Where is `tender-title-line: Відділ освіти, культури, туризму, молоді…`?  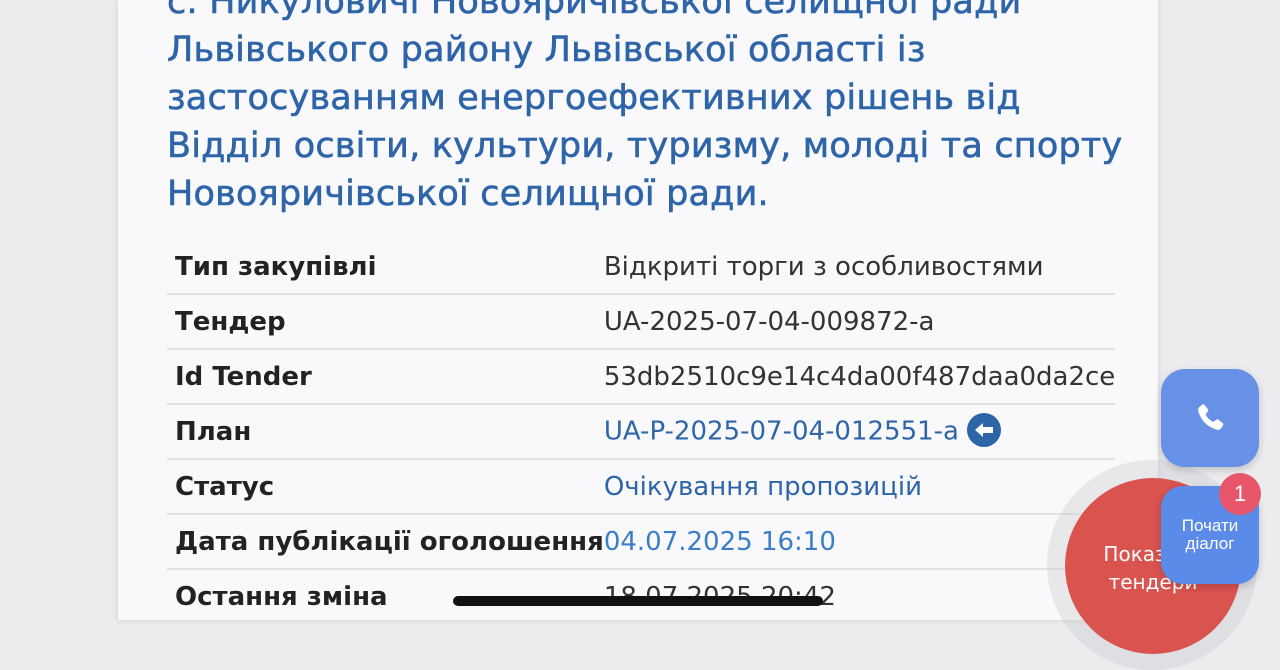
tender-title-line: Відділ освіти, культури, туризму, молоді… is located at coordinates (645, 146).